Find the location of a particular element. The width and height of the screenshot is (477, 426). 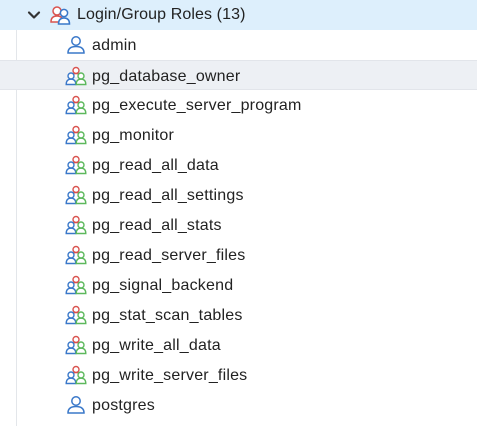

role-item: pg_read_all_settings is located at coordinates (238, 195).